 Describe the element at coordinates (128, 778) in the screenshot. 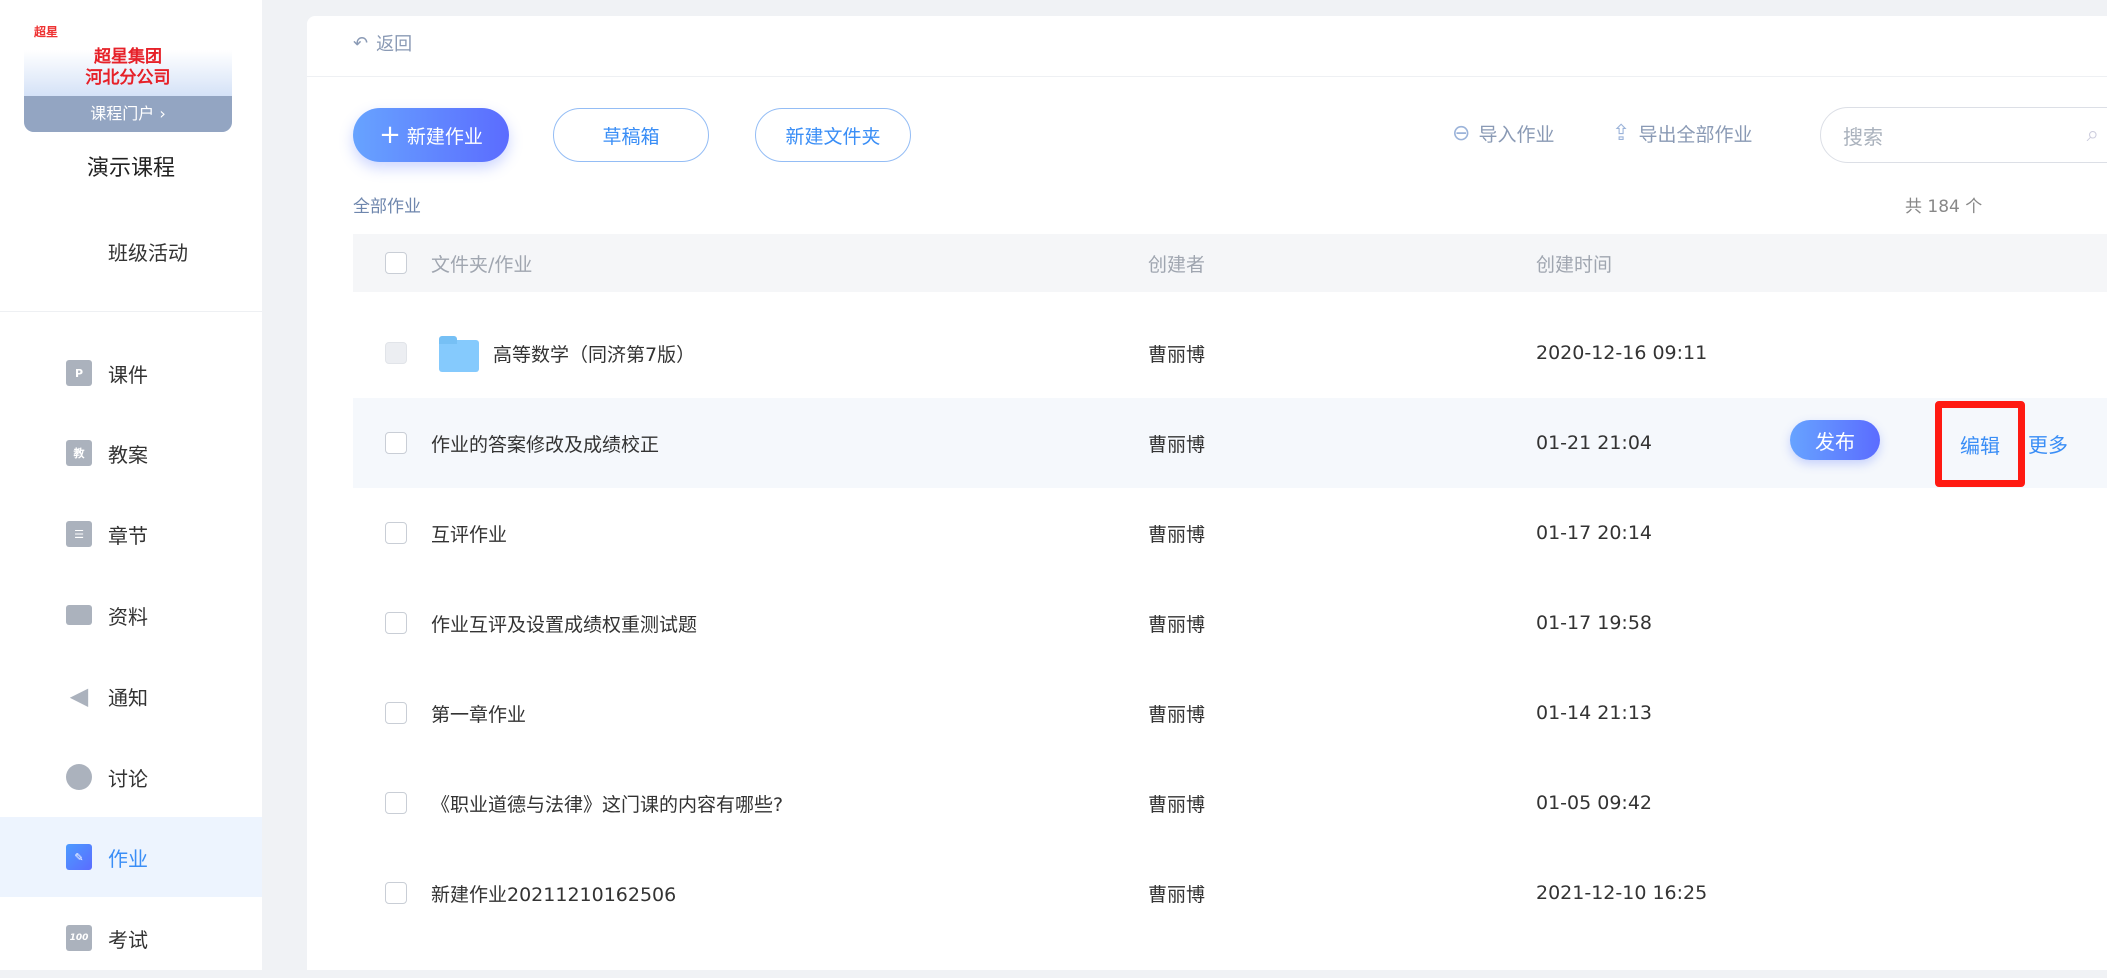

I see `sidebar-item-label: 讨论` at that location.